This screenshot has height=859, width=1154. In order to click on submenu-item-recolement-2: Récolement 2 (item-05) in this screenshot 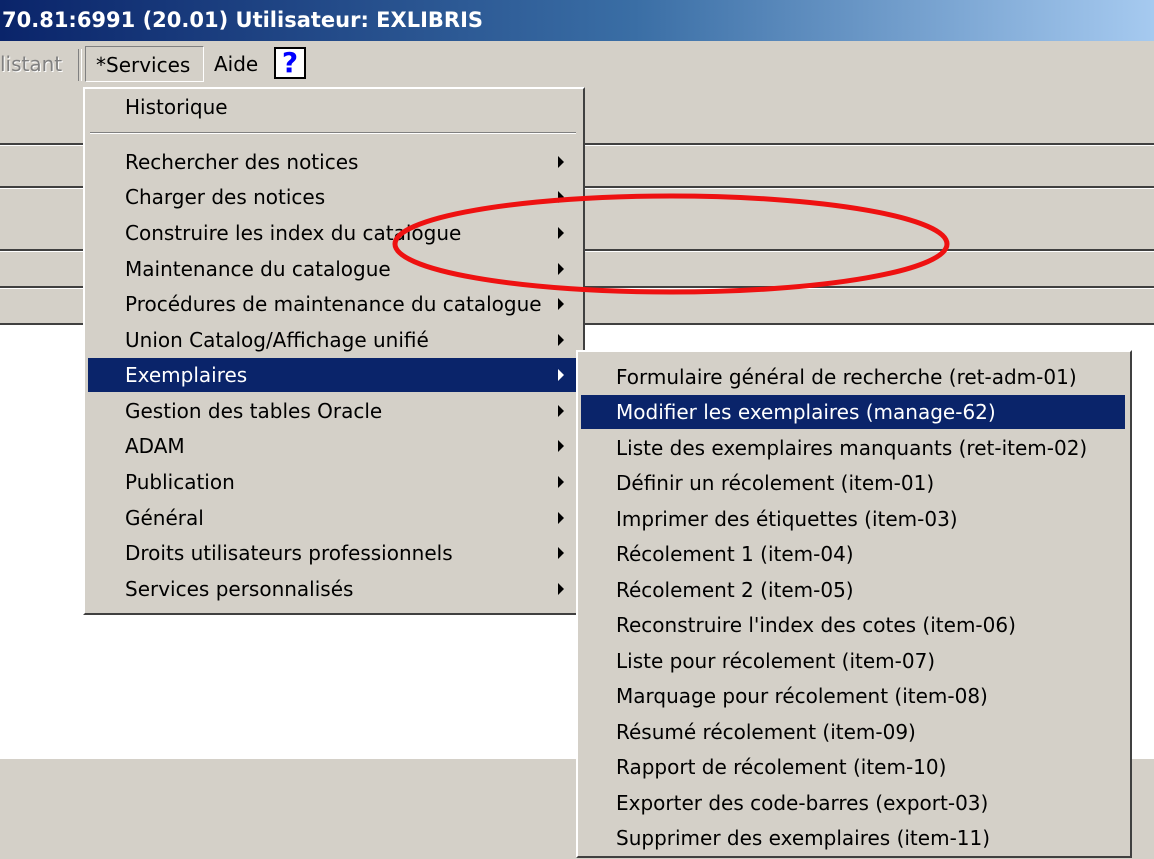, I will do `click(853, 590)`.